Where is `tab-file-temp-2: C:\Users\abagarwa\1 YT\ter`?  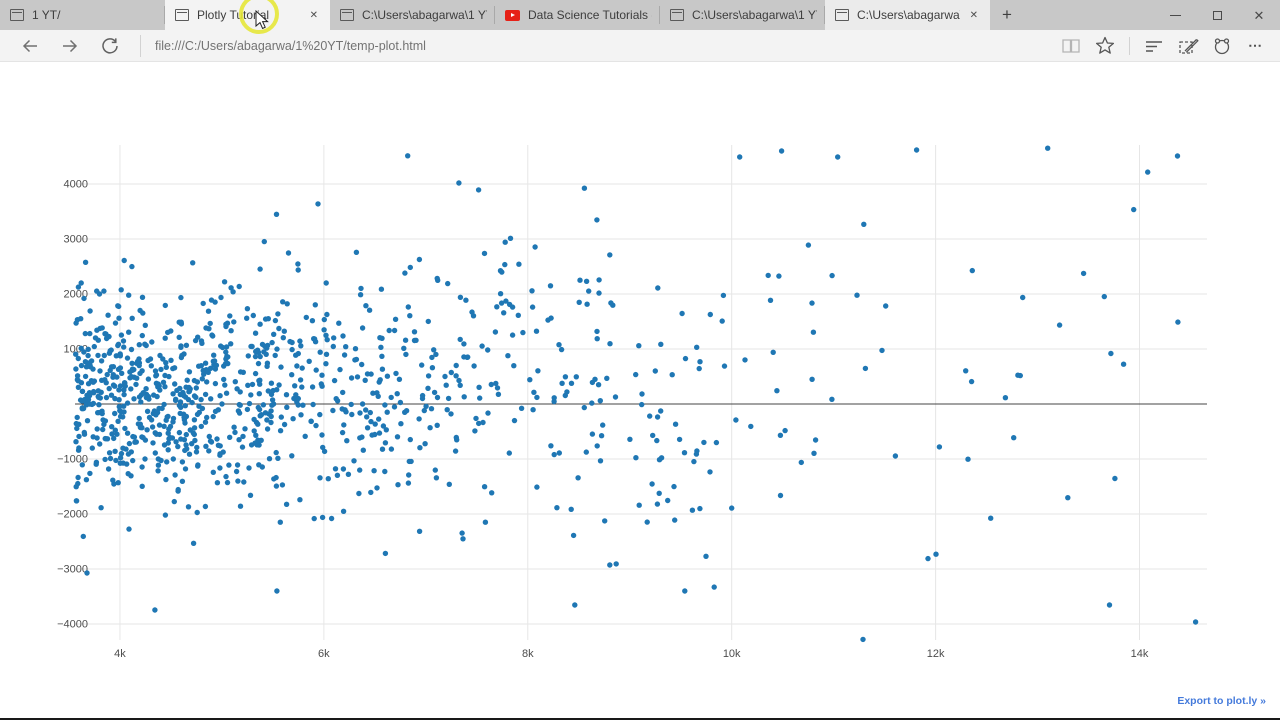
tab-file-temp-2: C:\Users\abagarwa\1 YT\ter is located at coordinates (742, 15).